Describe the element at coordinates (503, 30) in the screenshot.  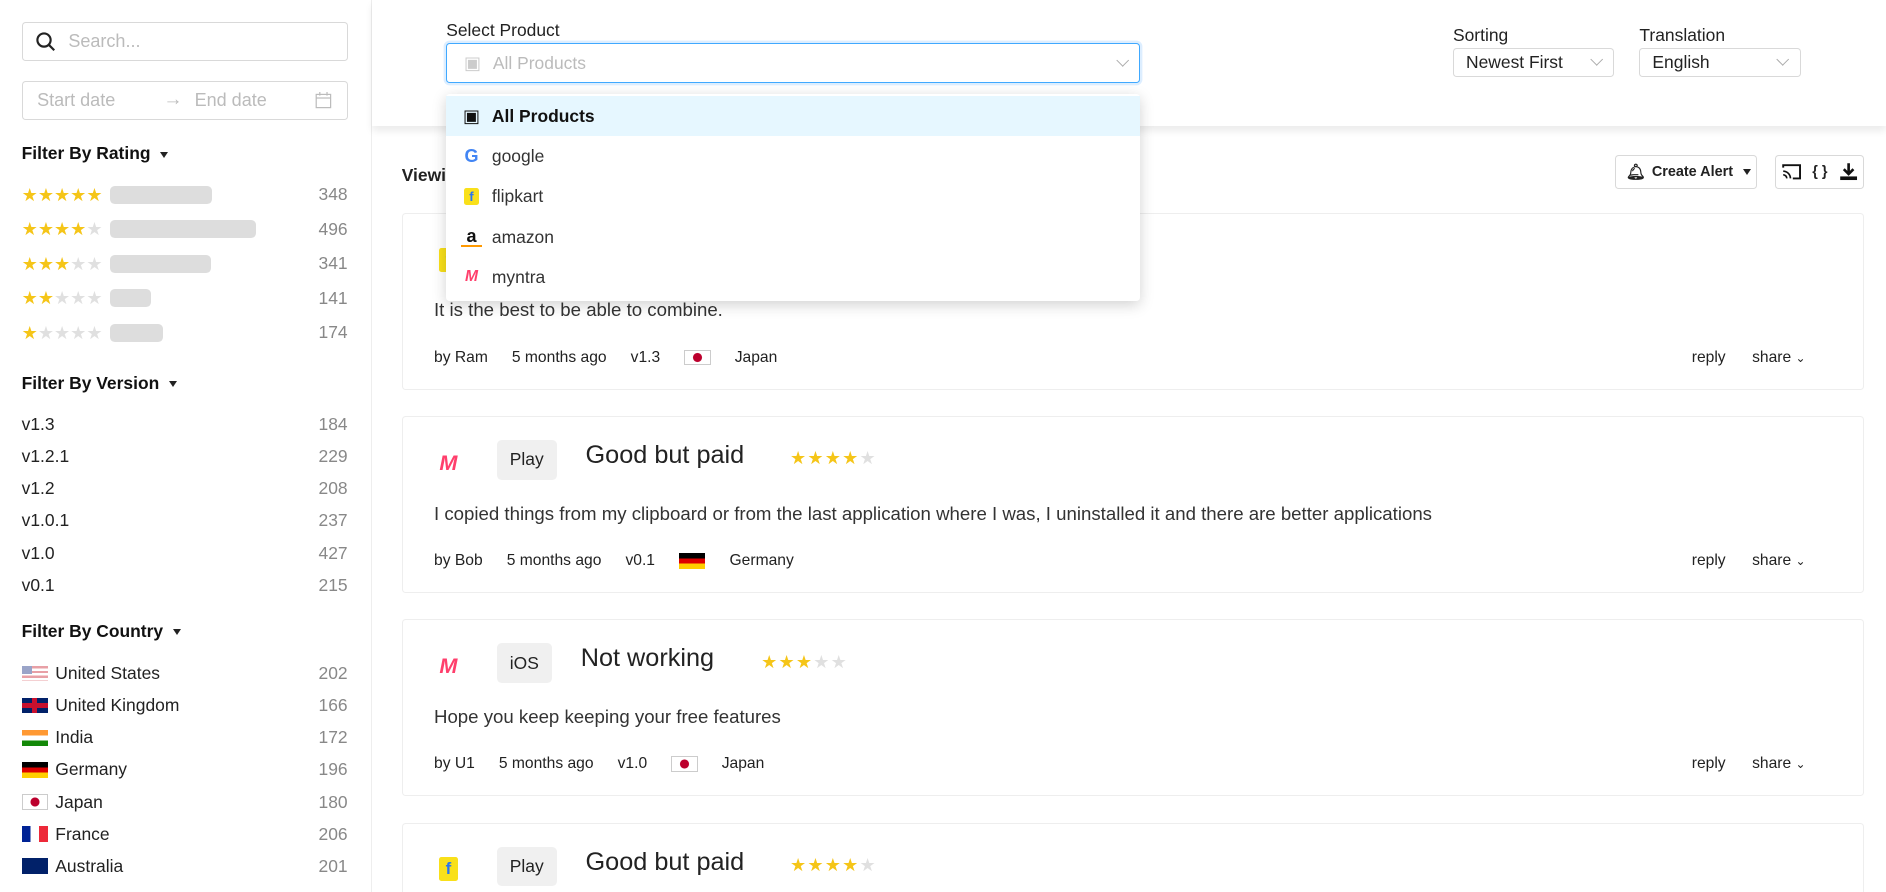
I see `select-product-label: Select Product` at that location.